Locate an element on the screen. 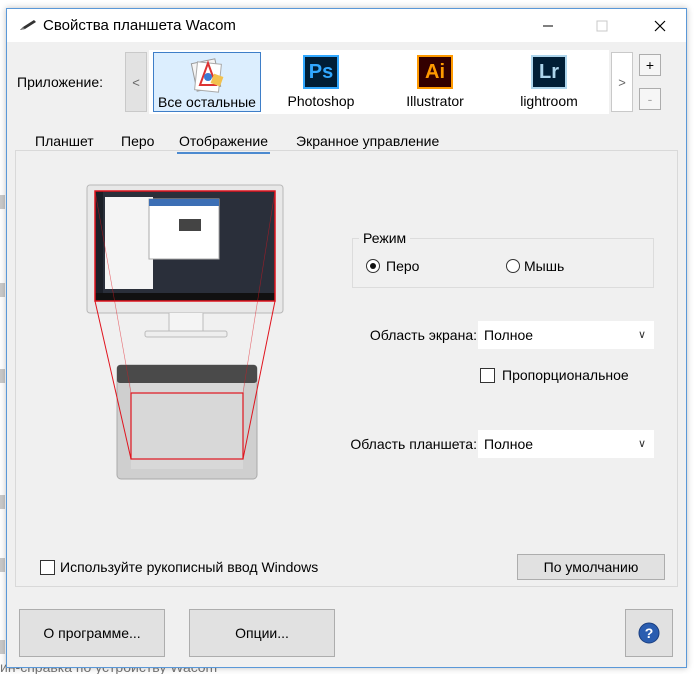 Image resolution: width=695 pixels, height=674 pixels. tablet-area-label: Область планшета: is located at coordinates (413, 444).